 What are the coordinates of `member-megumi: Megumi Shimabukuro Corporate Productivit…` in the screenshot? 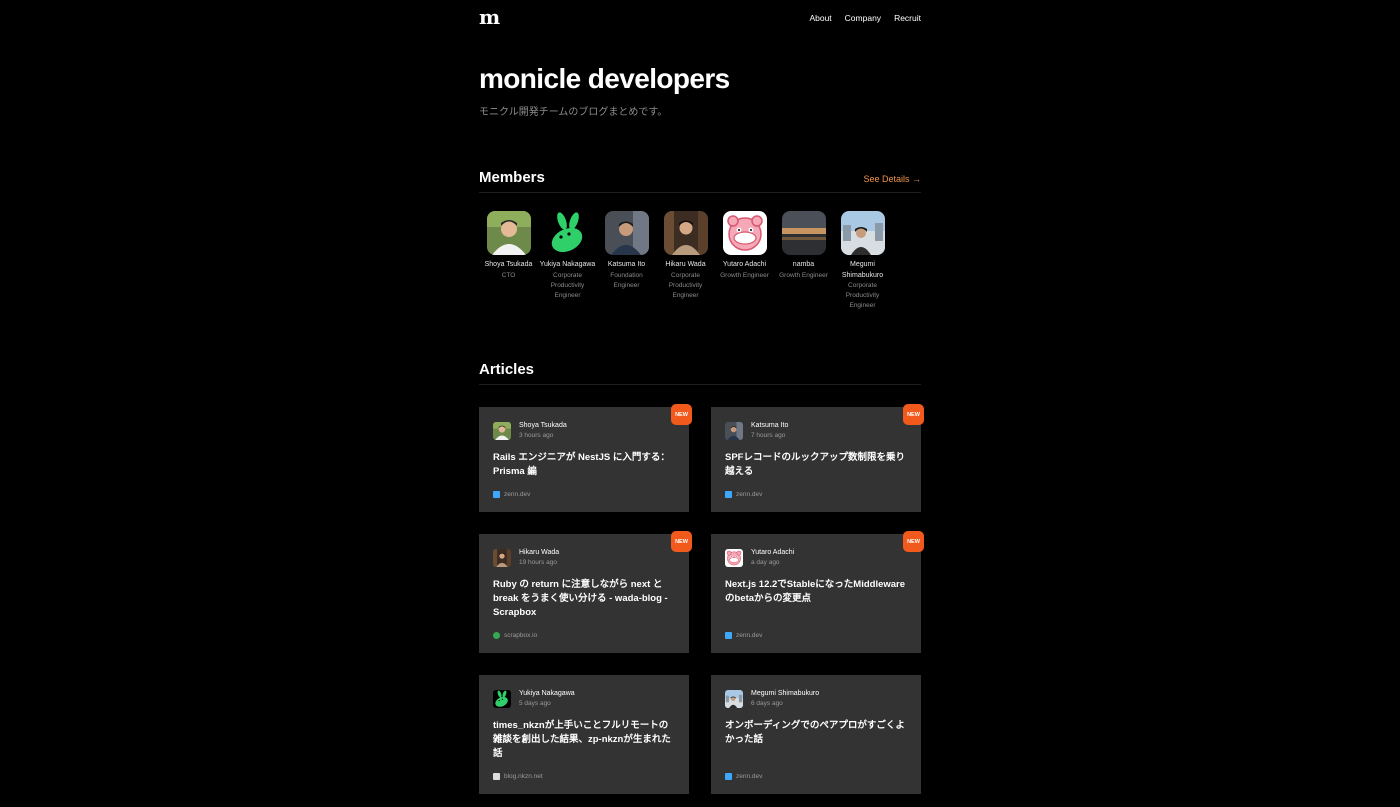 It's located at (862, 261).